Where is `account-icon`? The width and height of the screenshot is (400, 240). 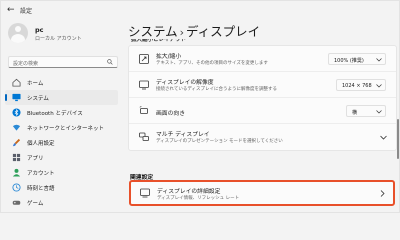
account-icon is located at coordinates (16, 172).